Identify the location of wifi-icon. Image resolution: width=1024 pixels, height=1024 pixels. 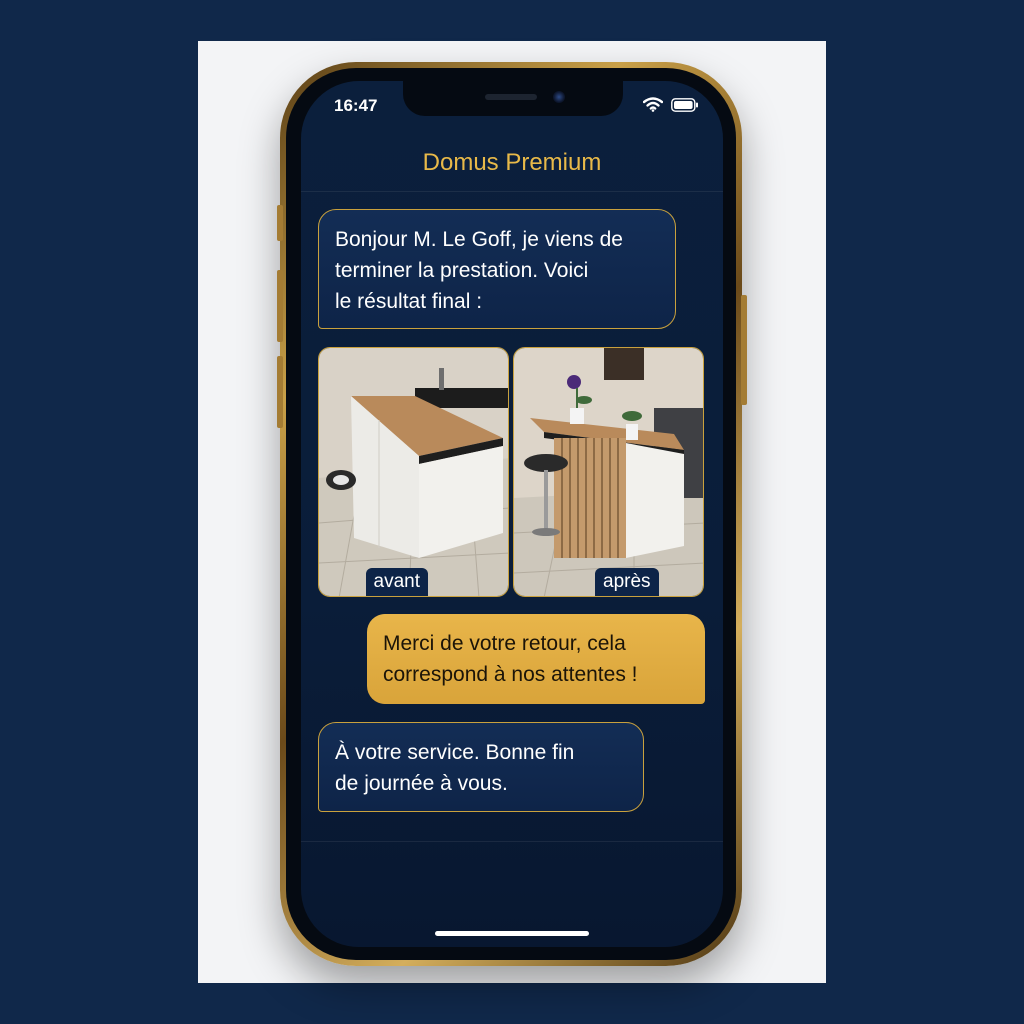
(653, 107).